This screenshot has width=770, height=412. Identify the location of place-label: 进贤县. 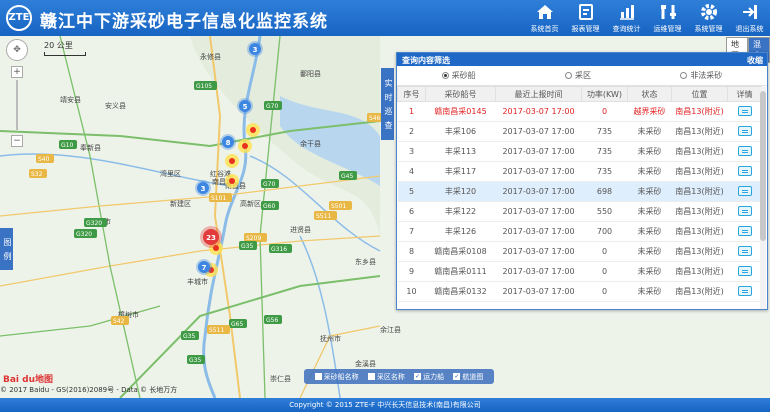
(300, 229).